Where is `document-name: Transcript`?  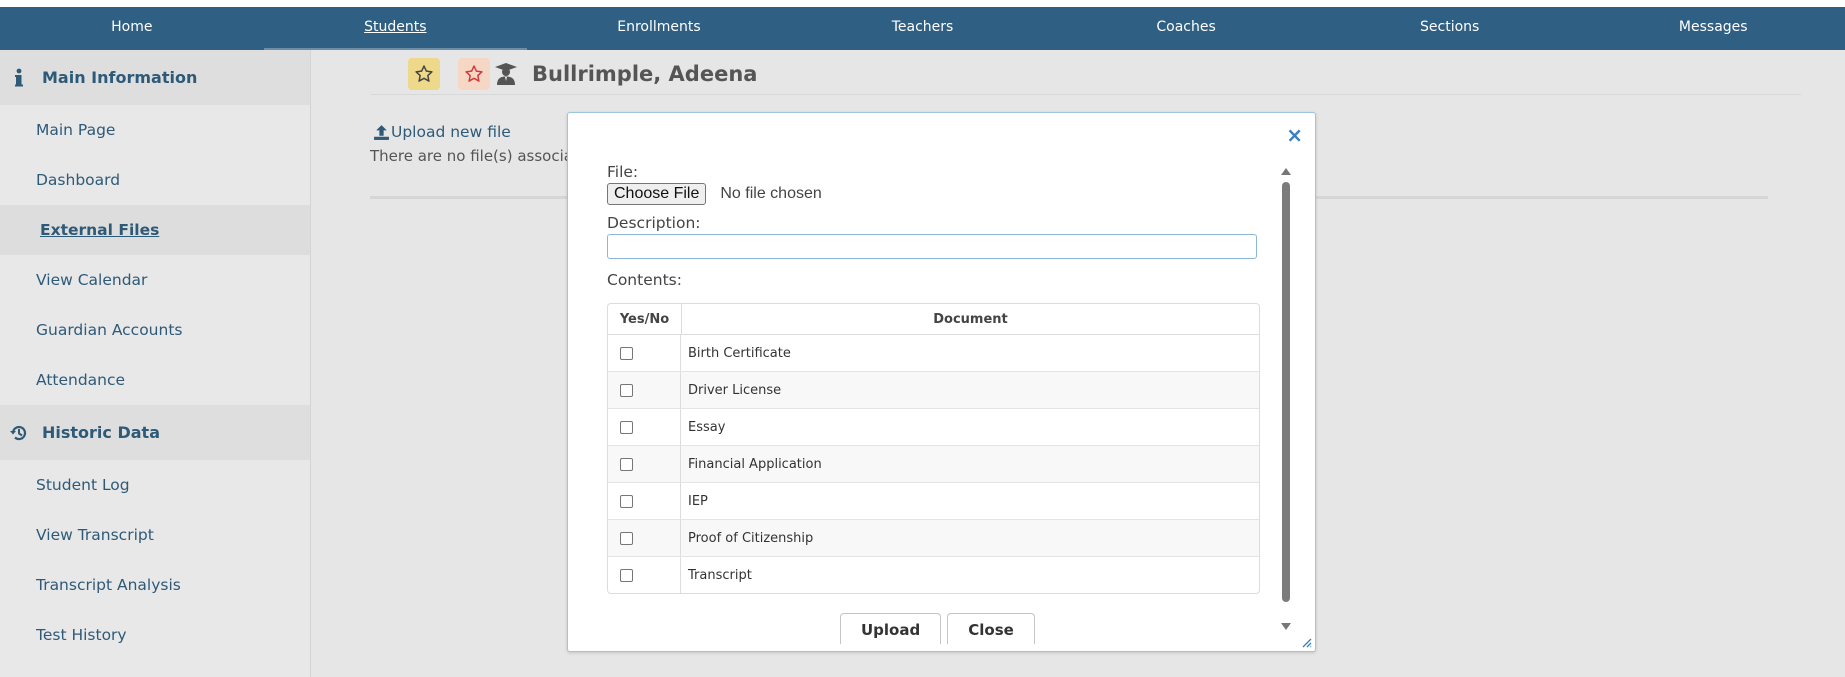
document-name: Transcript is located at coordinates (720, 575).